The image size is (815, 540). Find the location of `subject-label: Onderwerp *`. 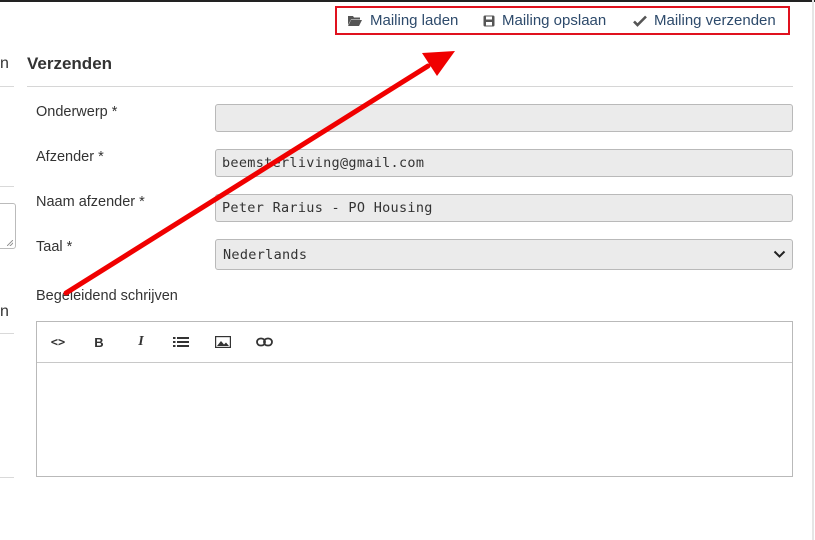

subject-label: Onderwerp * is located at coordinates (77, 112).